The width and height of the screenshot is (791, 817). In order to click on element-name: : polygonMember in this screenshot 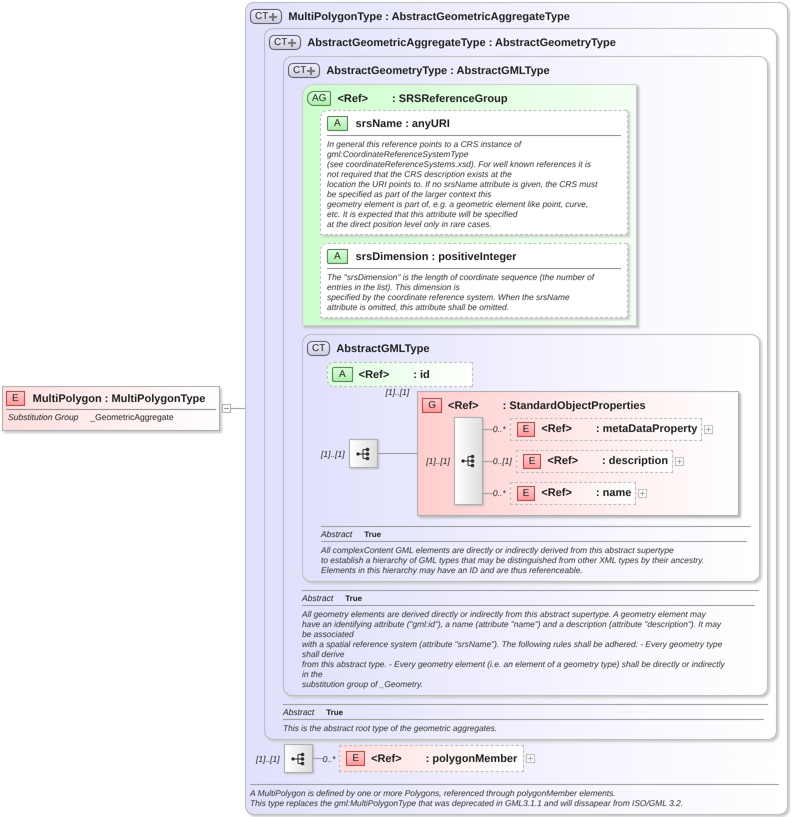, I will do `click(472, 758)`.